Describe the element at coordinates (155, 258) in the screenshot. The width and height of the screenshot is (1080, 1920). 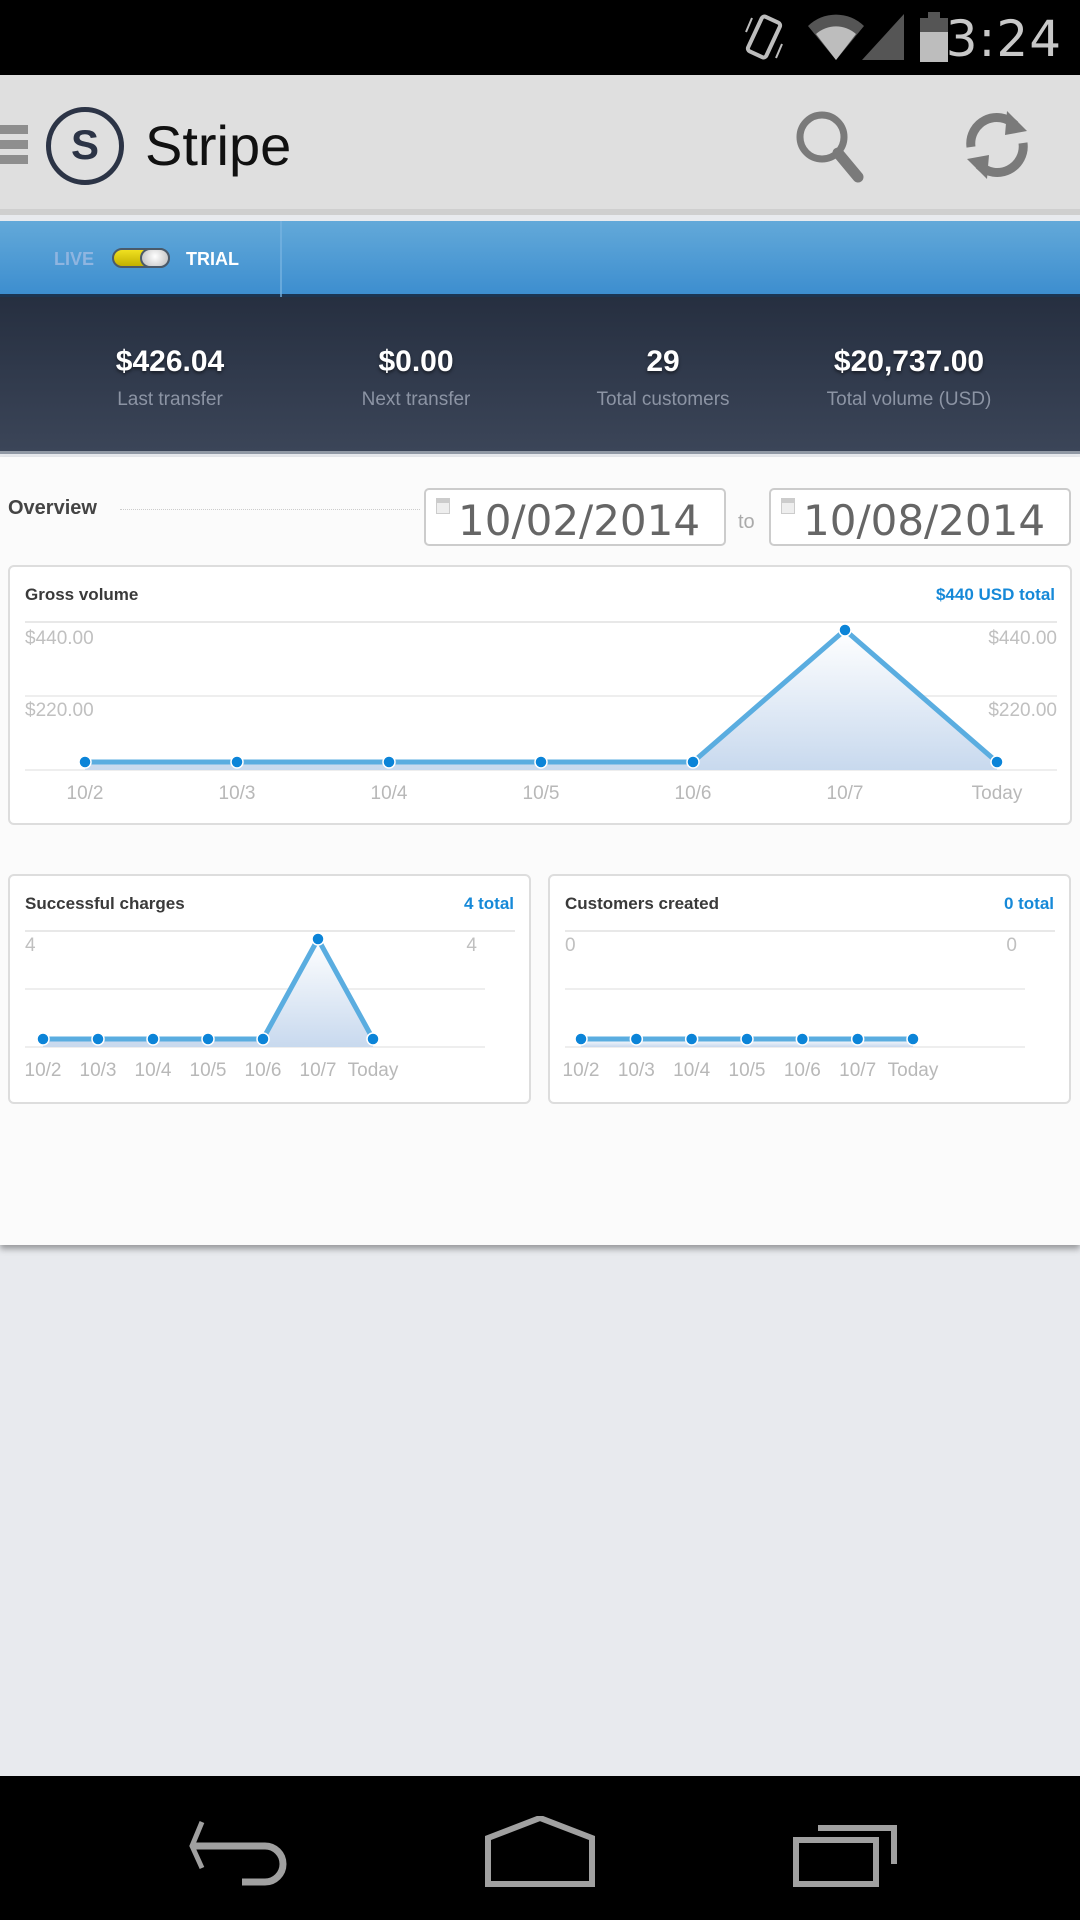
I see `toggle-knob` at that location.